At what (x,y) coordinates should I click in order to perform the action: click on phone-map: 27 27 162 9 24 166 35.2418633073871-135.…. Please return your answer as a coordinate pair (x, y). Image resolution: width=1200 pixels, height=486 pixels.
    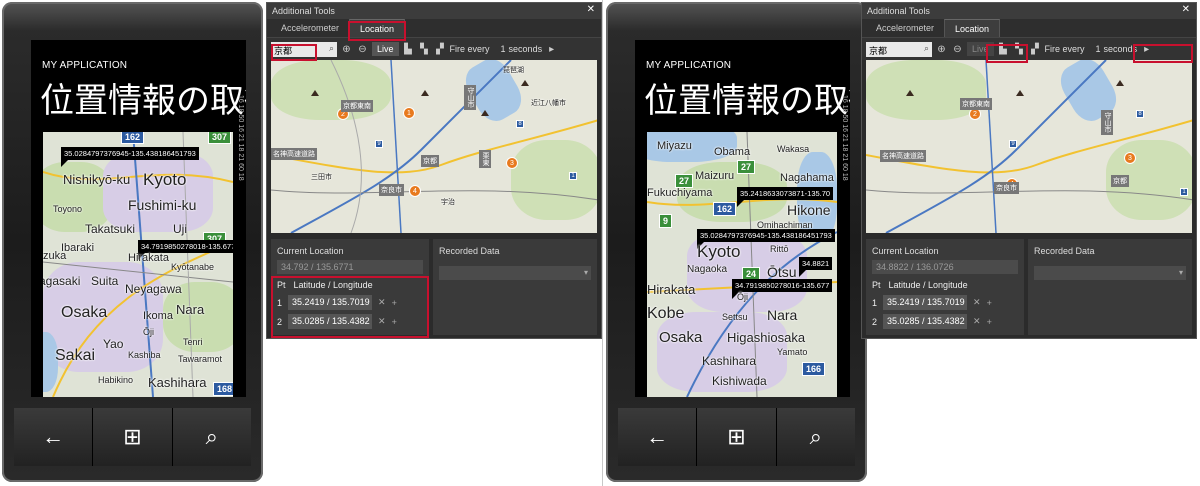
    Looking at the image, I should click on (742, 264).